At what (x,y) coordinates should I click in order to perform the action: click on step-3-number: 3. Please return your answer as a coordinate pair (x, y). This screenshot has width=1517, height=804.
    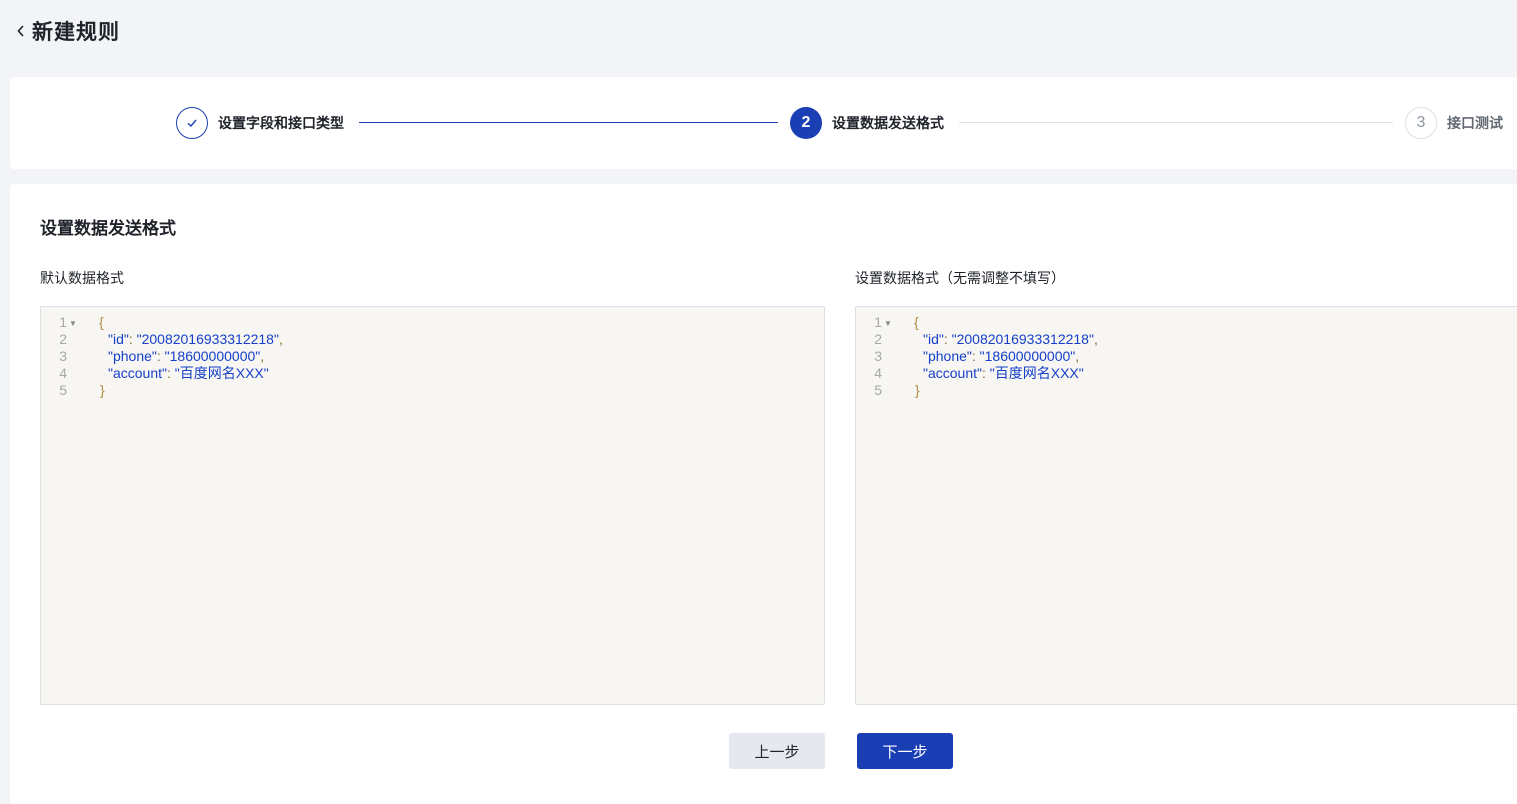
    Looking at the image, I should click on (1421, 123).